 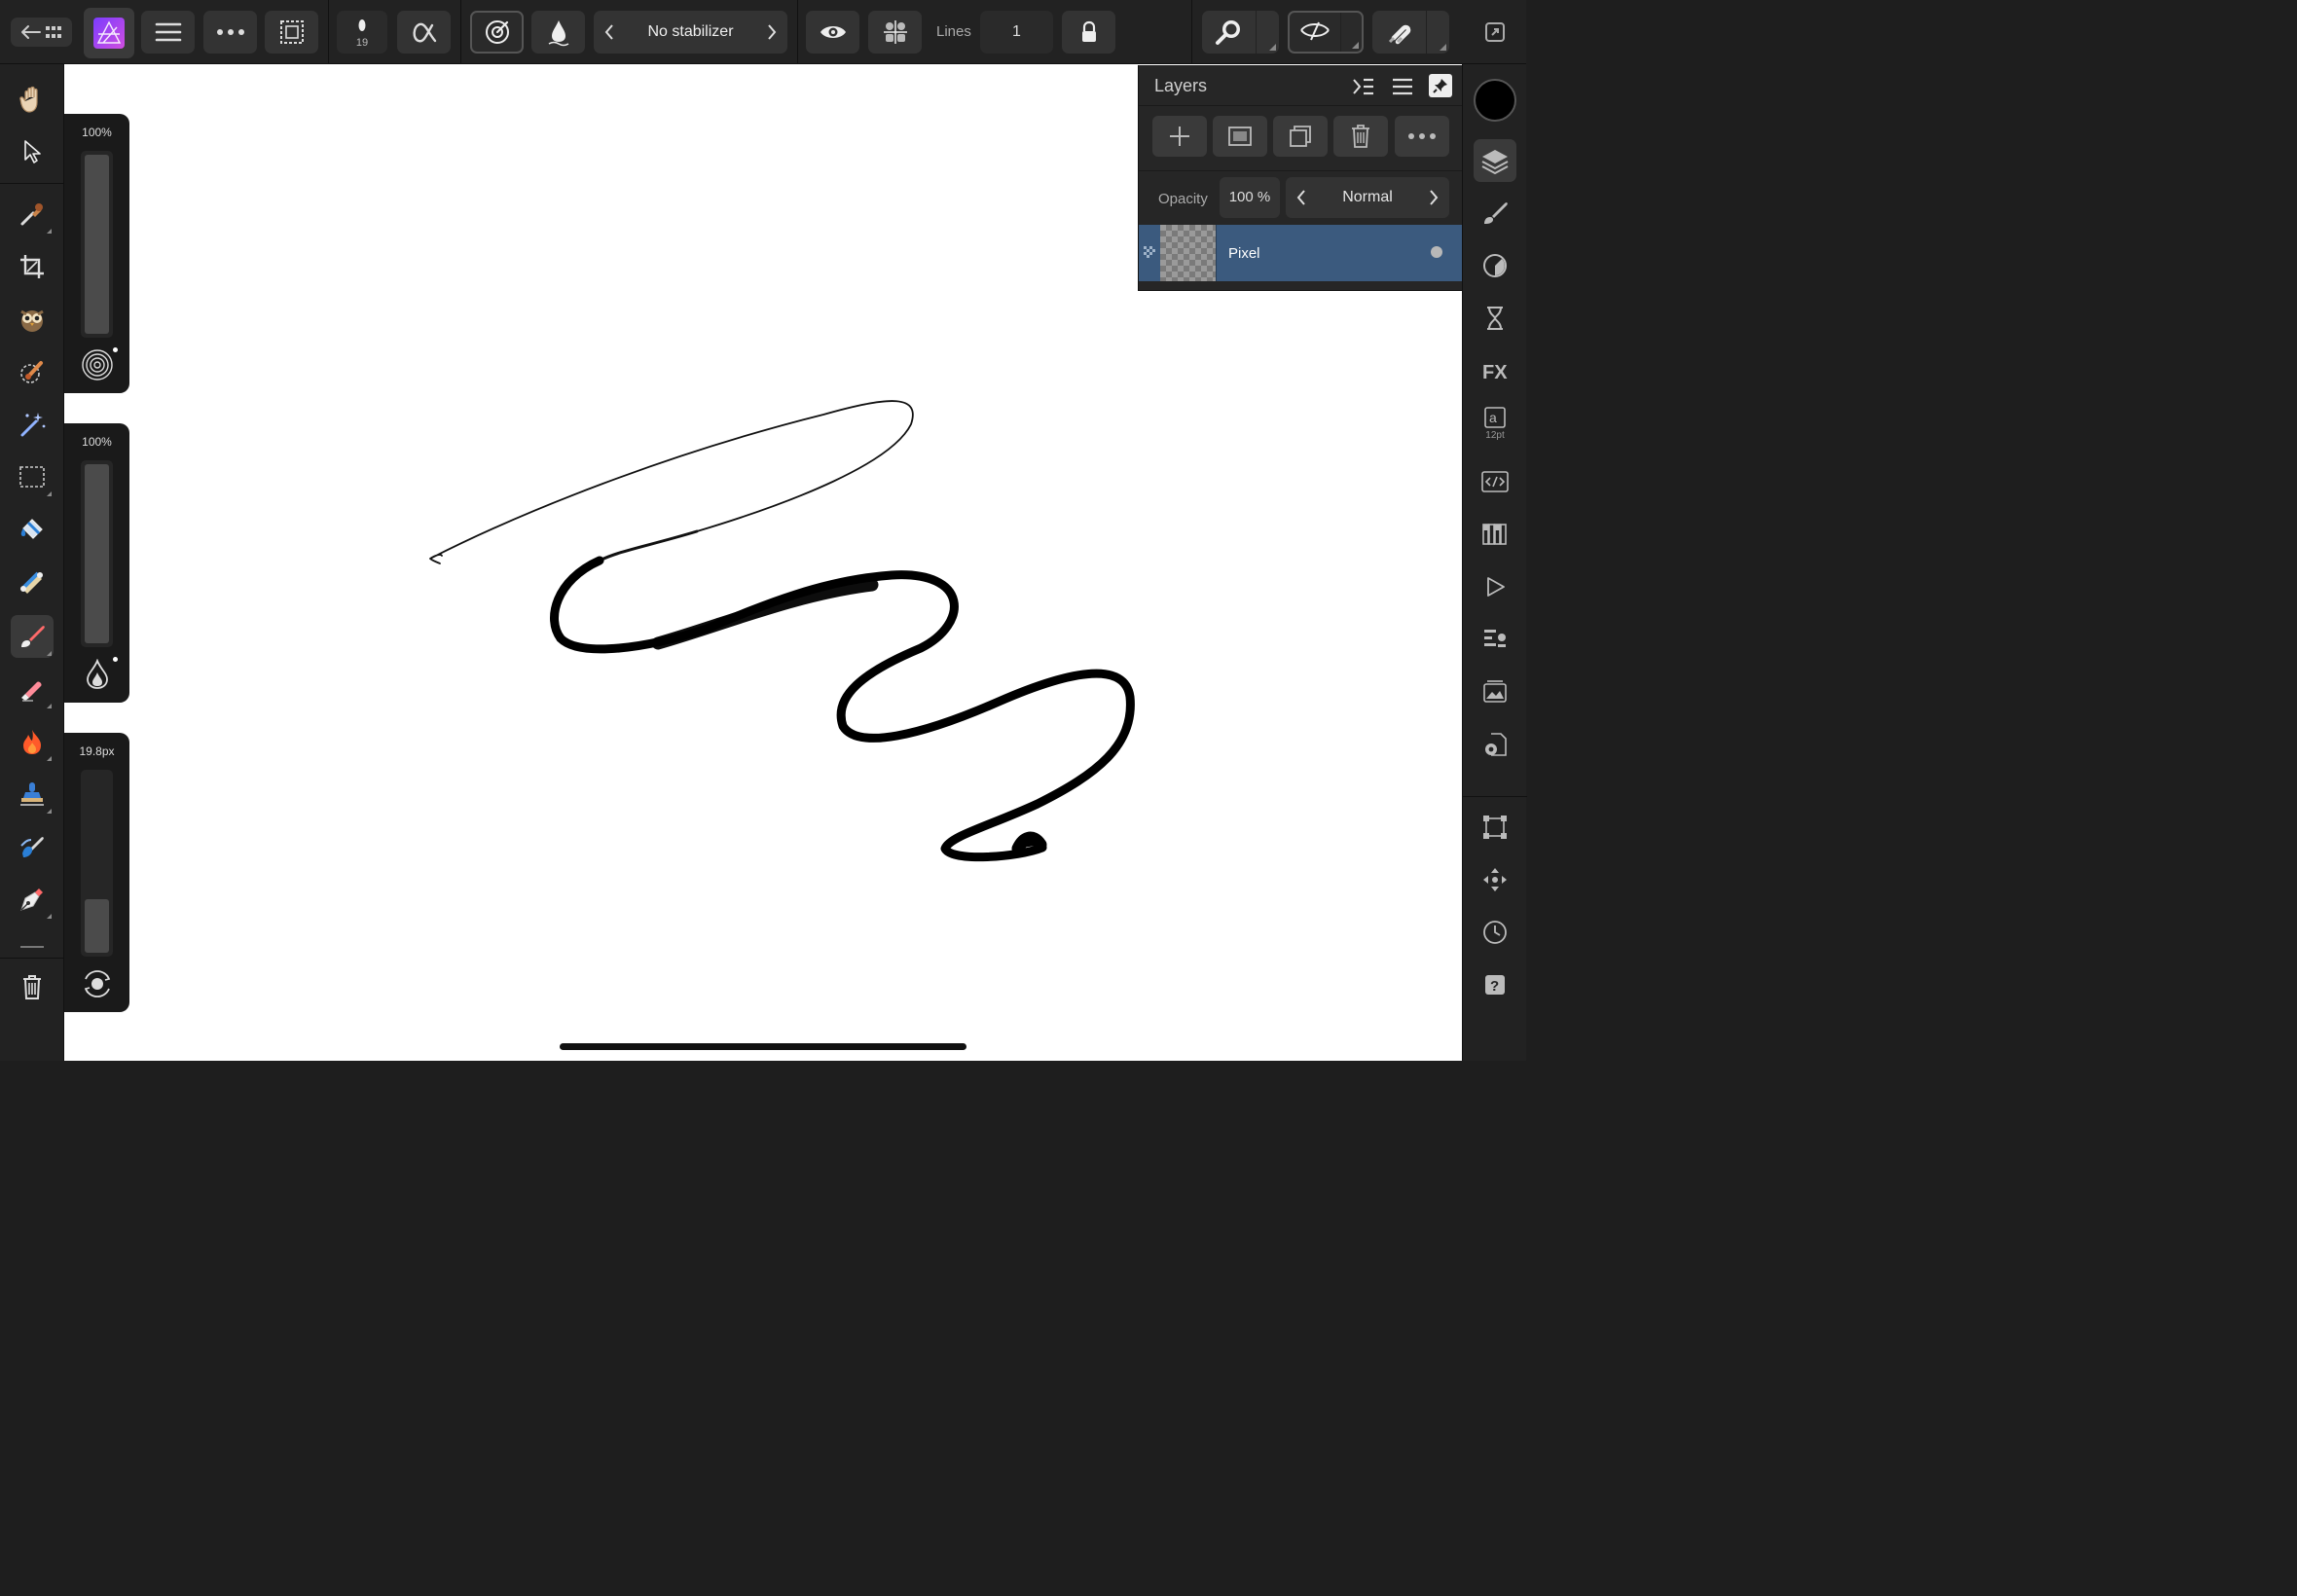 I want to click on adjustments-studio-button, so click(x=1495, y=265).